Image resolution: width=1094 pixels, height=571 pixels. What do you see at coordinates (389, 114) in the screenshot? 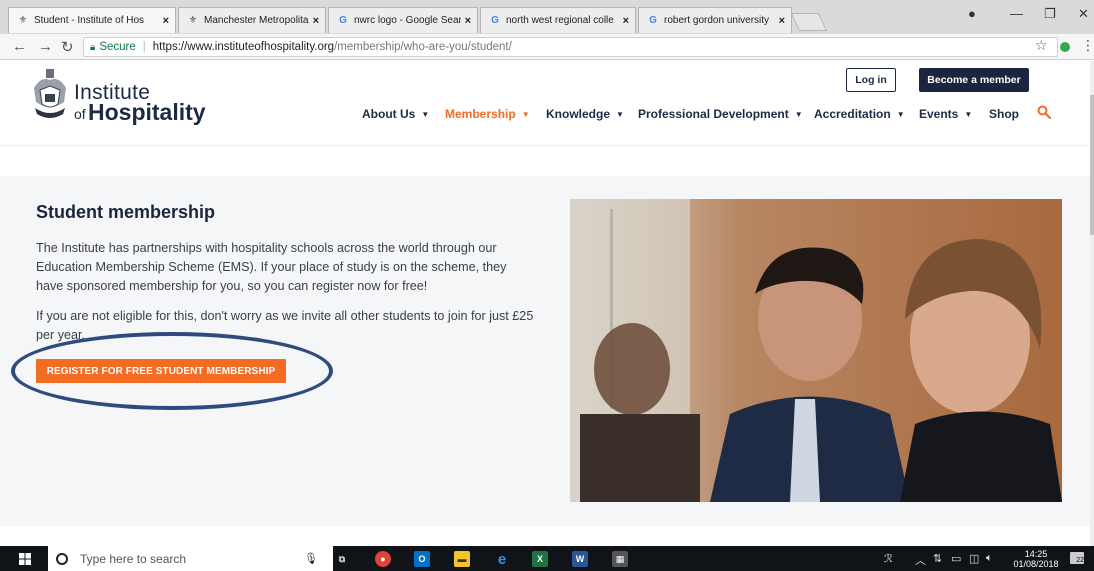
I see `nav-label: About Us` at bounding box center [389, 114].